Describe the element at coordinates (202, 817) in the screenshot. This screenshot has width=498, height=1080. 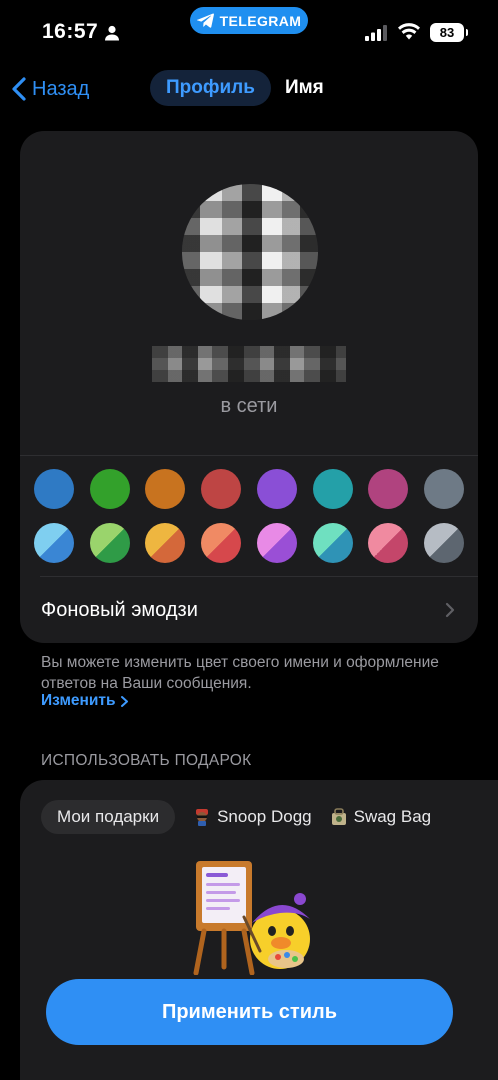
I see `snoop-dogg-icon` at that location.